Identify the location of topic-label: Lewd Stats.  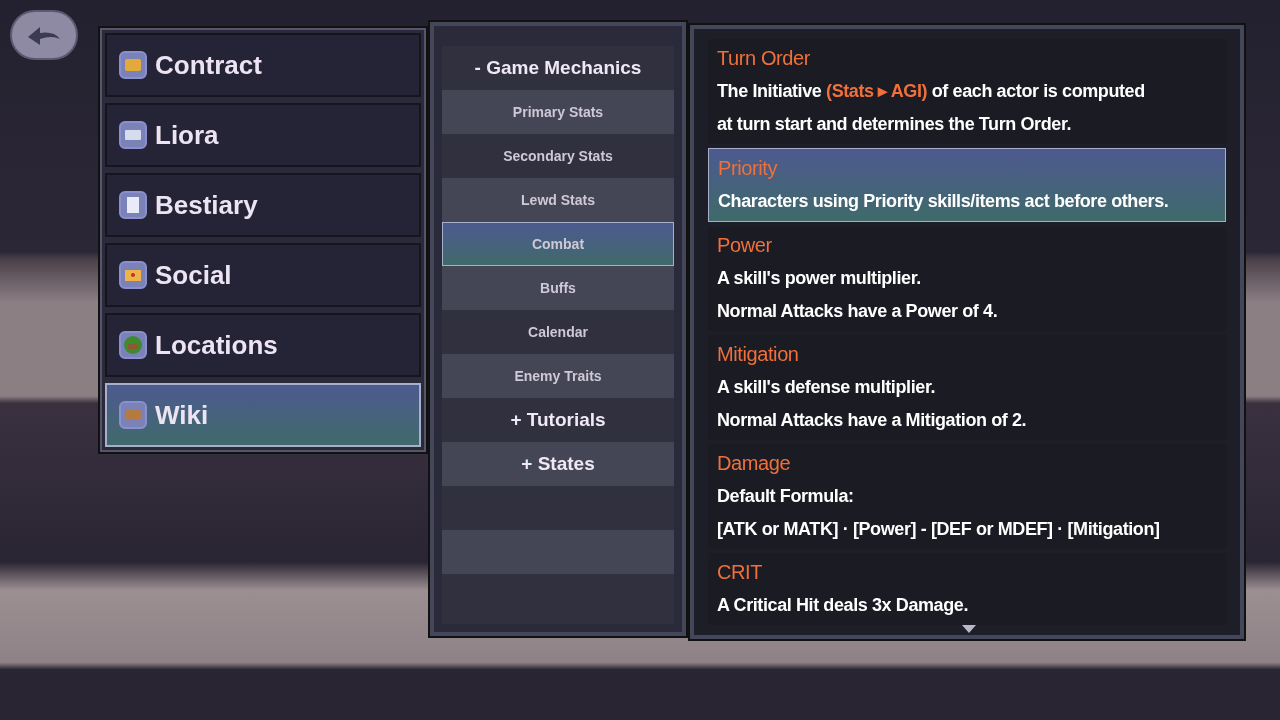
(558, 200).